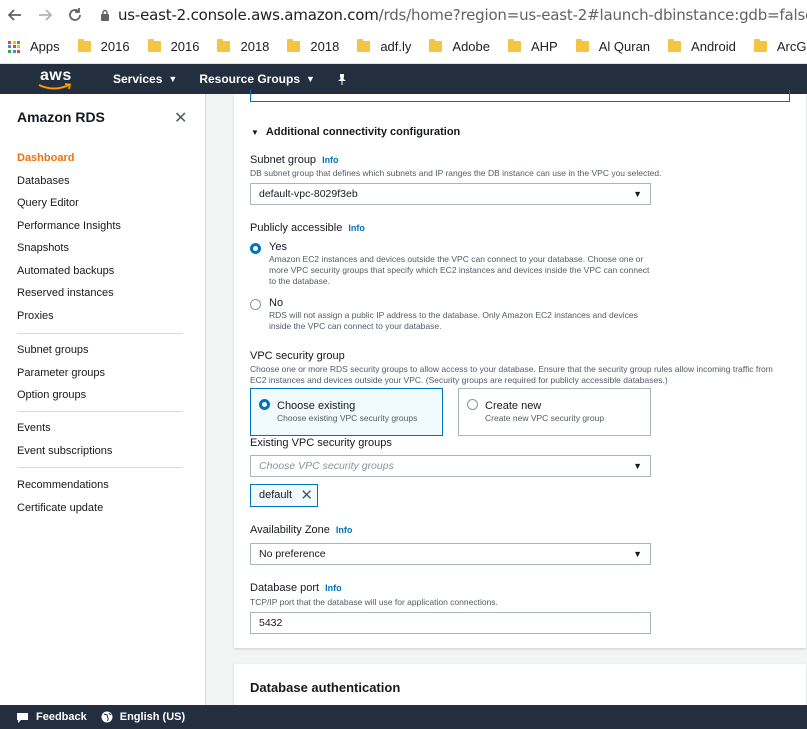  I want to click on publicly-accessible-label: Publicly accessible Info, so click(307, 228).